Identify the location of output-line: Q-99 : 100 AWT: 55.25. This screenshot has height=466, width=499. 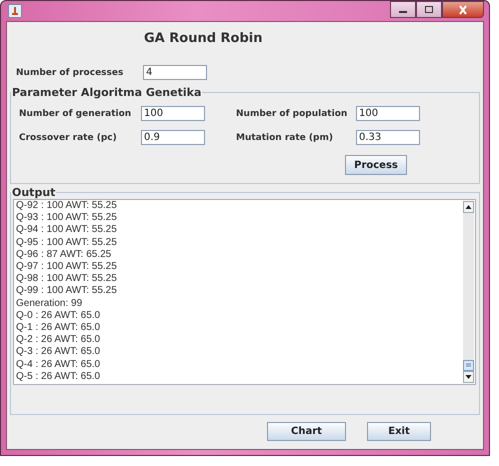
(67, 291).